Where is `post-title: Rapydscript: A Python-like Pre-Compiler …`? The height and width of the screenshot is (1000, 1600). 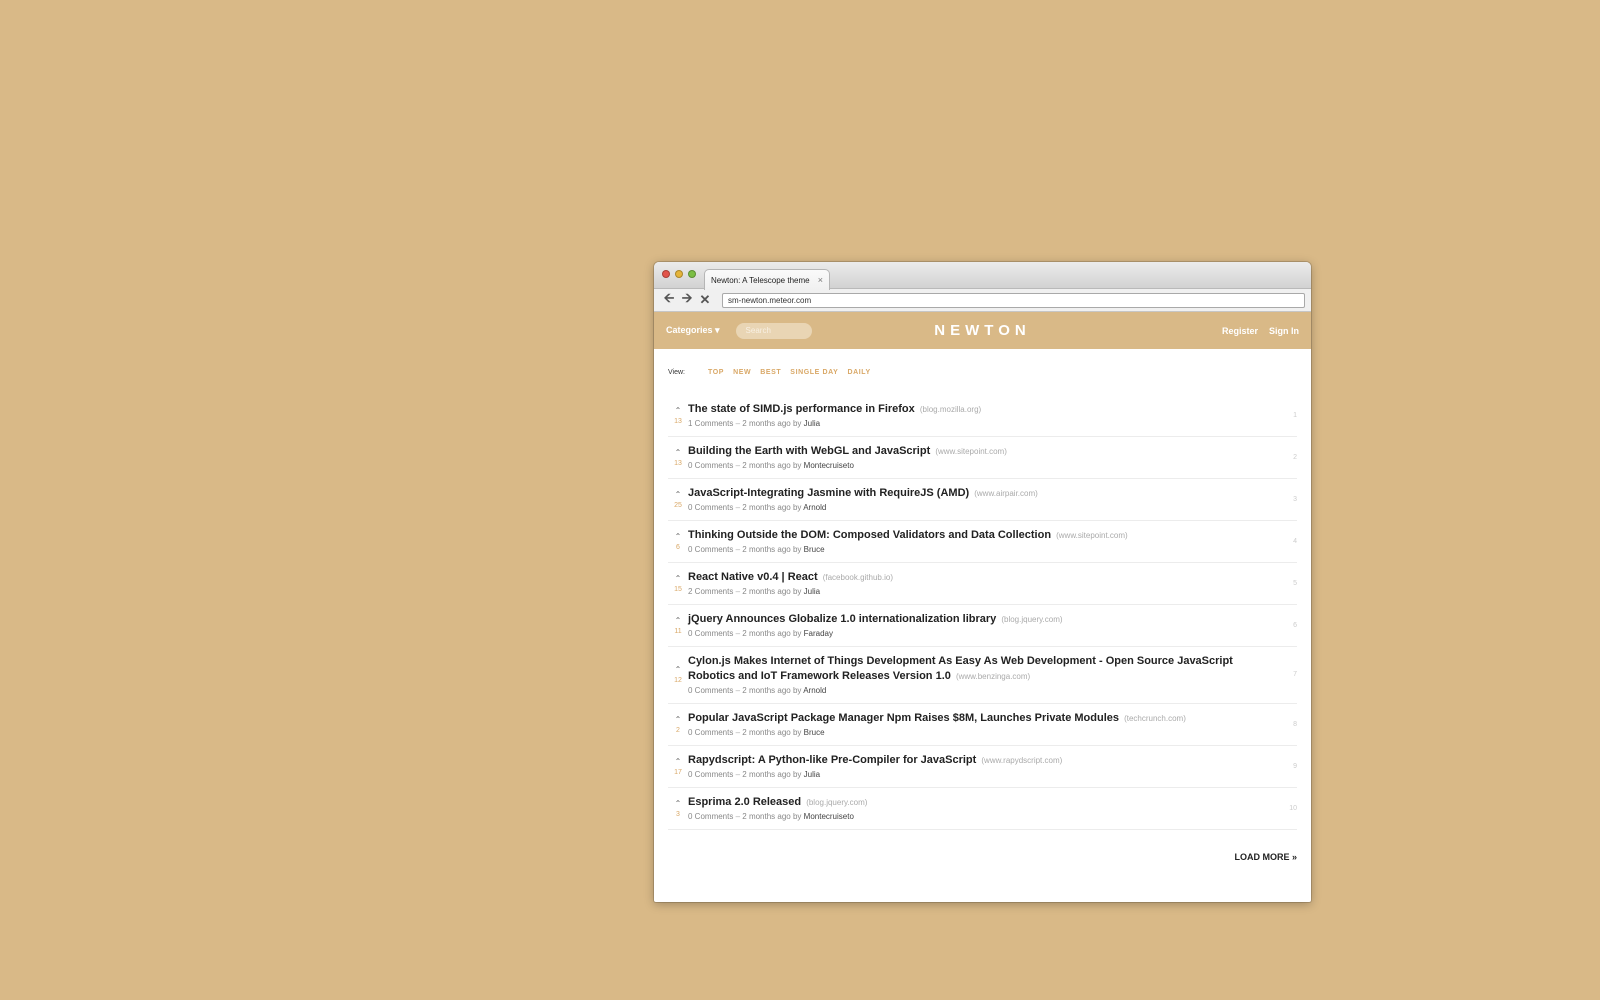 post-title: Rapydscript: A Python-like Pre-Compiler … is located at coordinates (980, 760).